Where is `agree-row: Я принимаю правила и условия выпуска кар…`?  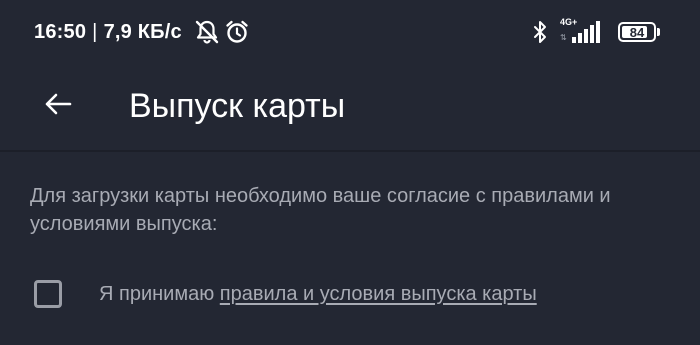 agree-row: Я принимаю правила и условия выпуска кар… is located at coordinates (285, 294).